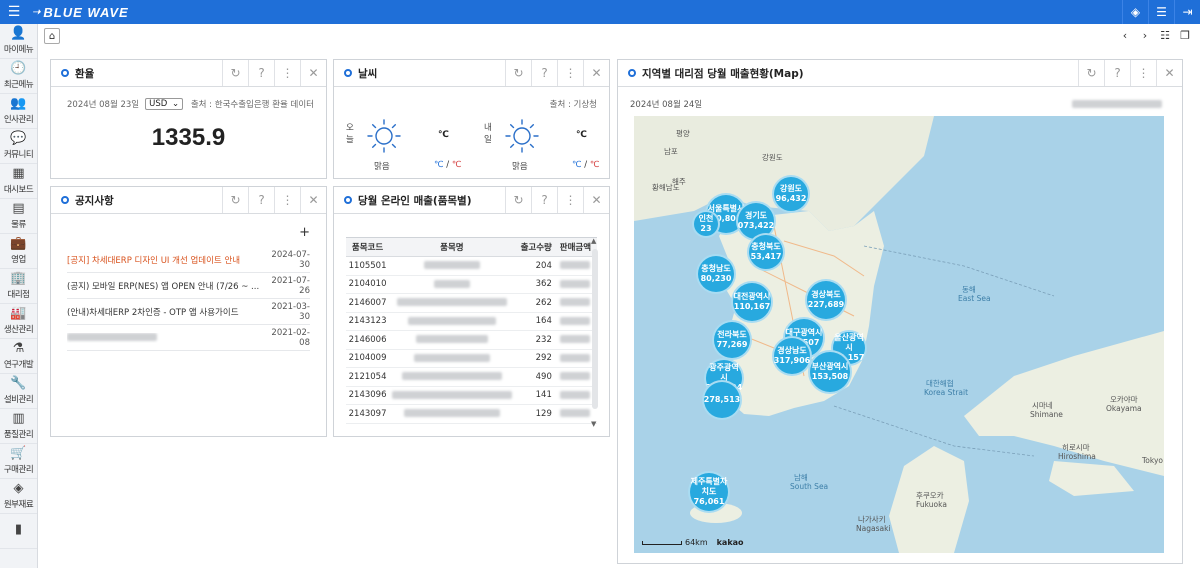 This screenshot has width=1200, height=568. Describe the element at coordinates (18, 426) in the screenshot. I see `sidebar-item-11: ▥ 품질관리` at that location.